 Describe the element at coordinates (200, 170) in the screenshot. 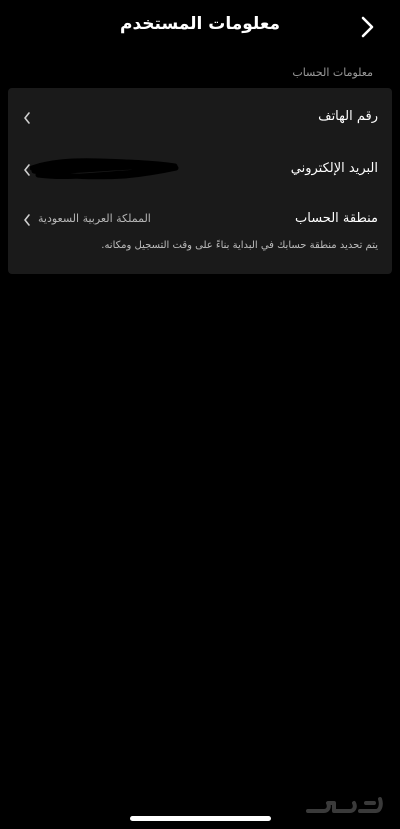

I see `email-row: البريد الإلكتروني` at that location.